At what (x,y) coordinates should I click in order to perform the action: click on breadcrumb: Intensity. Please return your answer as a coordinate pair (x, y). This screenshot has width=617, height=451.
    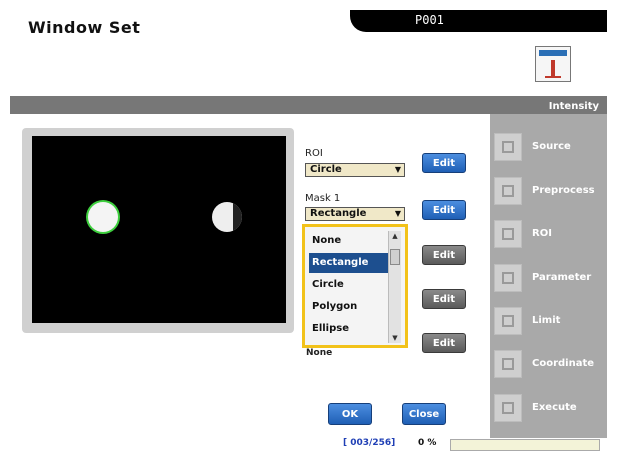
    Looking at the image, I should click on (573, 106).